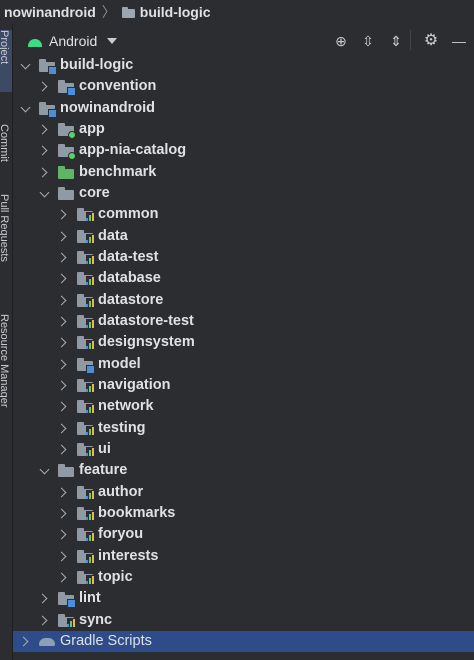 The height and width of the screenshot is (660, 474). Describe the element at coordinates (243, 342) in the screenshot. I see `tree-row: designsystem` at that location.